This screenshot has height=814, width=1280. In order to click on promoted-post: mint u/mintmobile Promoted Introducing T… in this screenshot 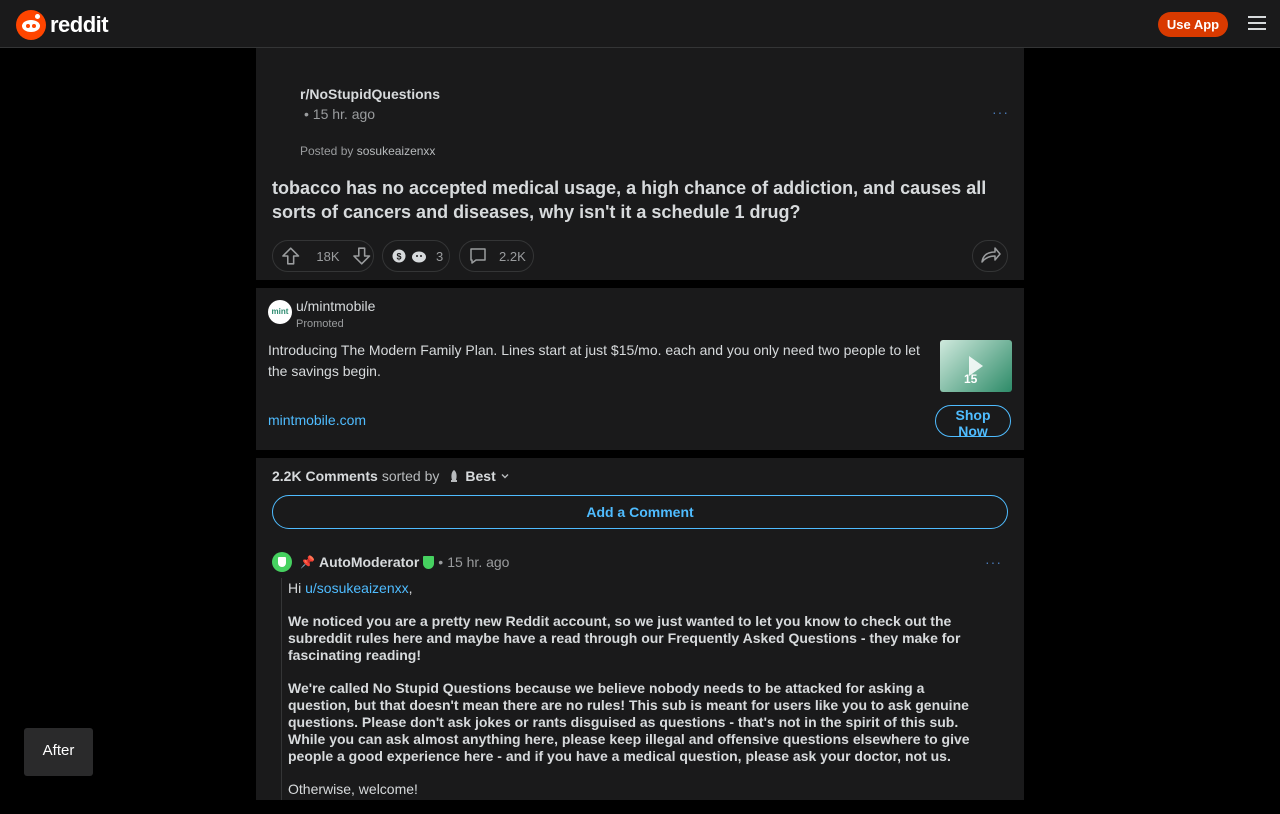, I will do `click(640, 369)`.